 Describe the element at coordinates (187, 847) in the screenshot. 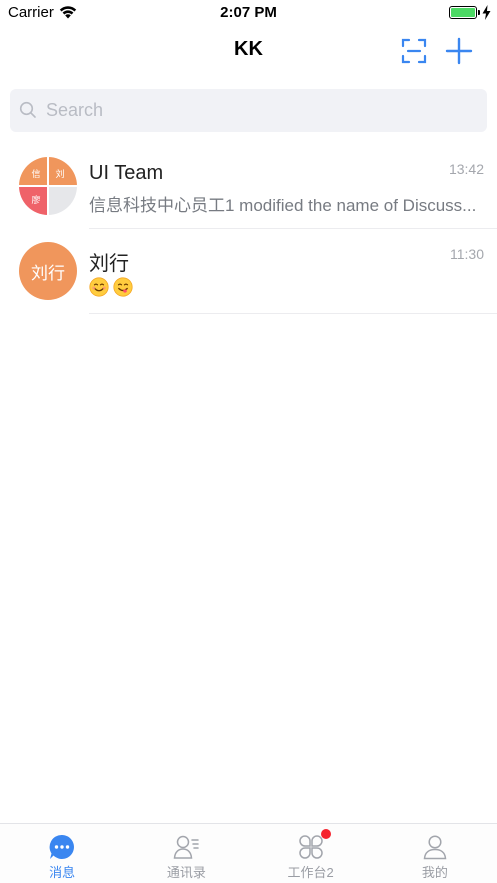

I see `contacts-icon` at that location.